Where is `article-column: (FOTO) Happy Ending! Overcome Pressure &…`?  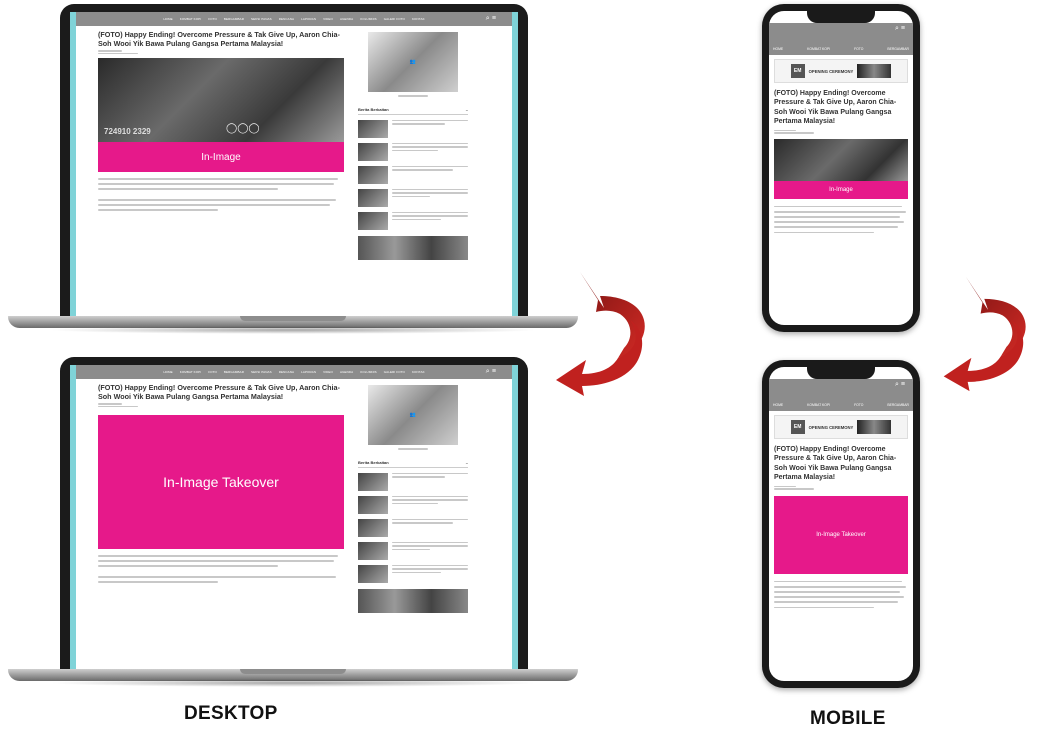 article-column: (FOTO) Happy Ending! Overcome Pressure &… is located at coordinates (221, 122).